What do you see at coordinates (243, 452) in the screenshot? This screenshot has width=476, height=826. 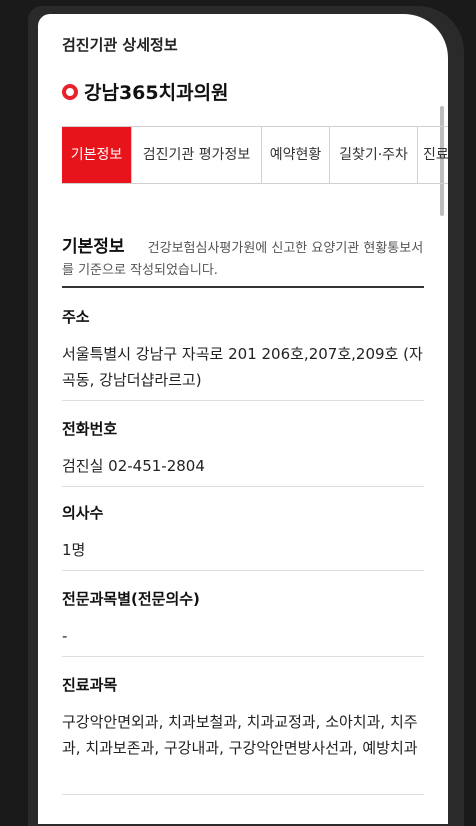 I see `field-phone: 전화번호 검진실 02-451-2804` at bounding box center [243, 452].